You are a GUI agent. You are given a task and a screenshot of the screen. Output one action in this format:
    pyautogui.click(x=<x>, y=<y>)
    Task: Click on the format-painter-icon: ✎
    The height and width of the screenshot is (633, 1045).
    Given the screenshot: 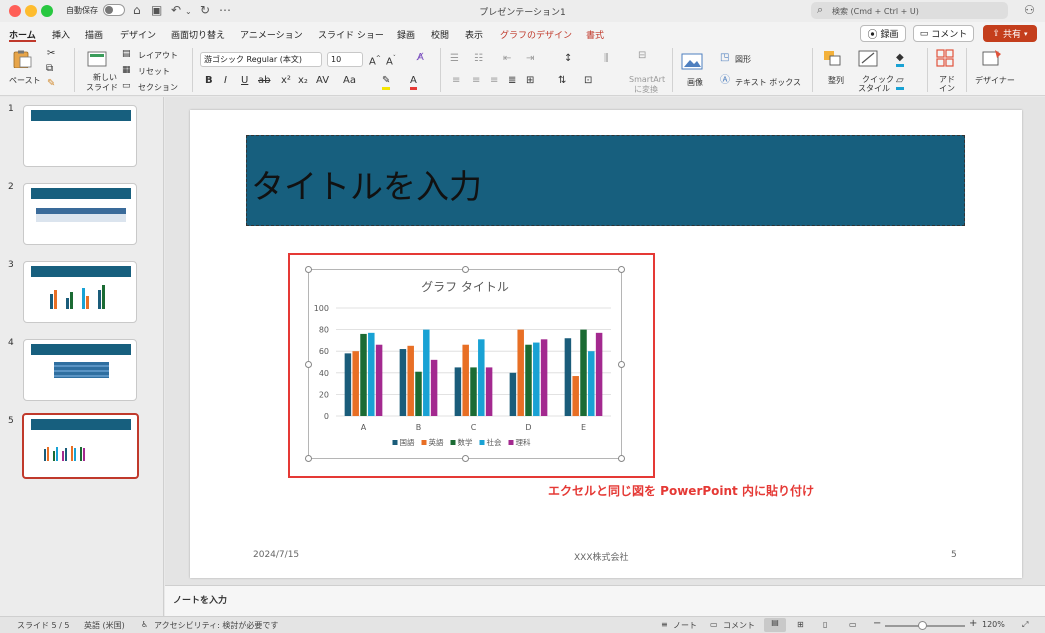 What is the action you would take?
    pyautogui.click(x=51, y=84)
    